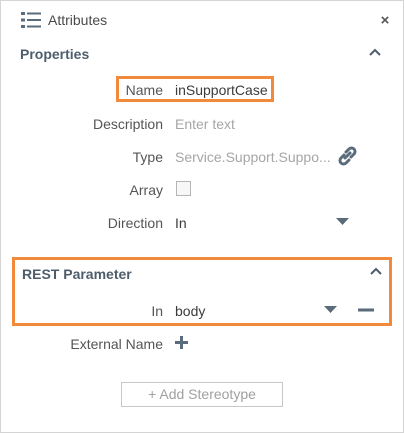  I want to click on properties-section-title: Properties, so click(55, 54).